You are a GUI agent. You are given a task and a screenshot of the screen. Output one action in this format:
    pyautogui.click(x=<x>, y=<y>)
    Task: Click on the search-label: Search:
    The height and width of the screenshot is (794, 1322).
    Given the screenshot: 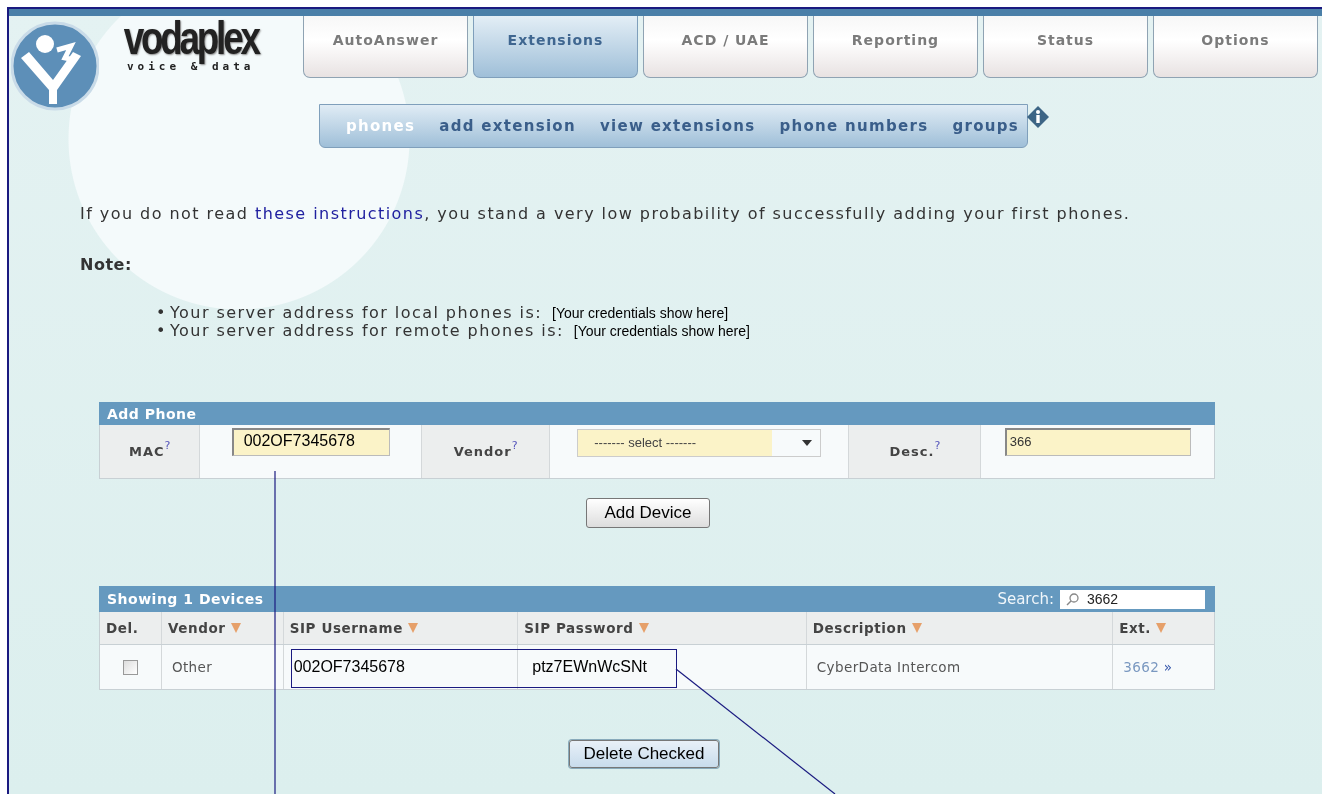 What is the action you would take?
    pyautogui.click(x=1025, y=599)
    